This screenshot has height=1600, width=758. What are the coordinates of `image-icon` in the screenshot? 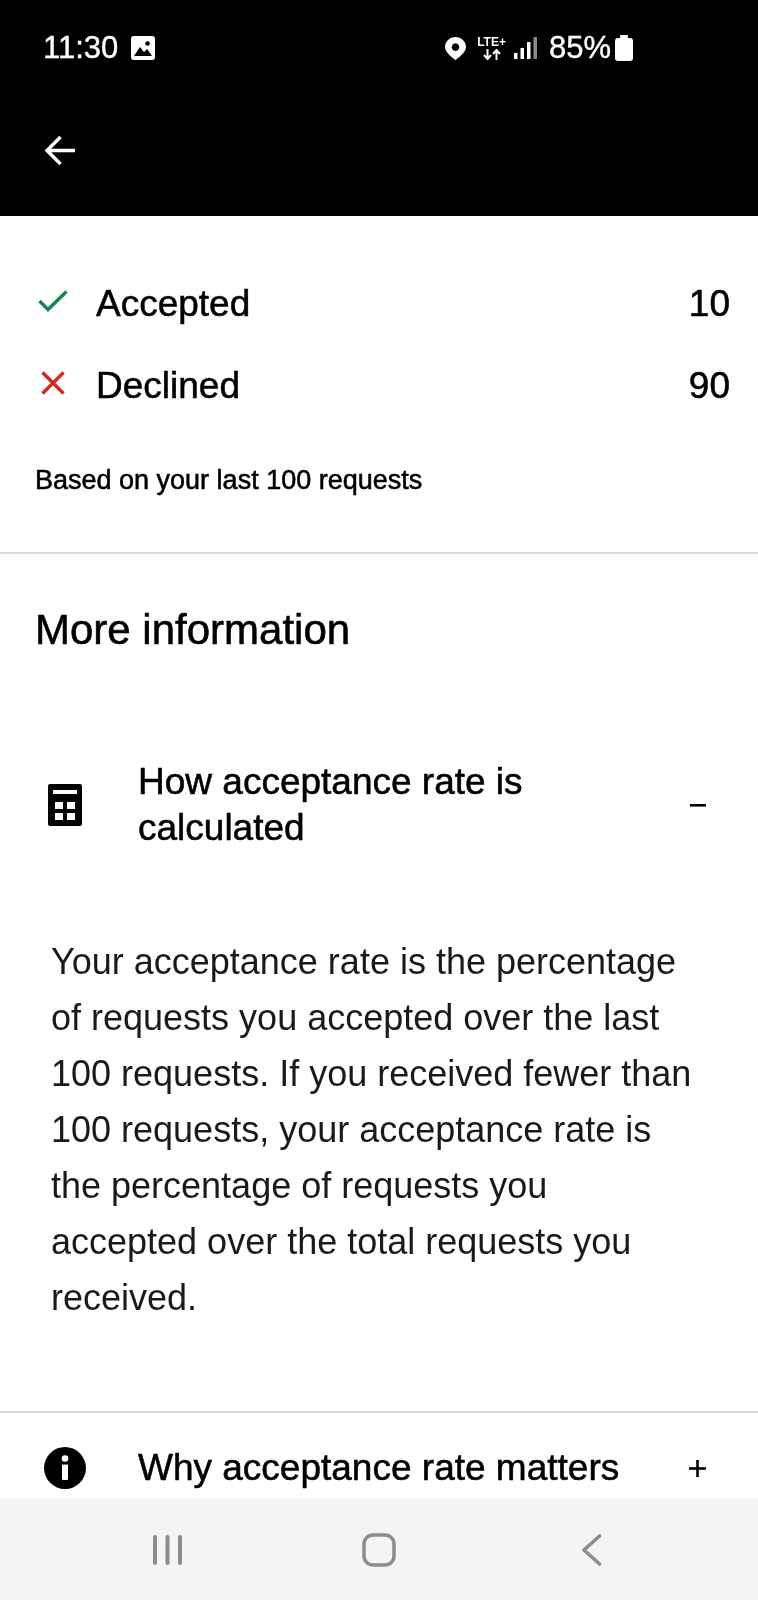 It's located at (143, 48).